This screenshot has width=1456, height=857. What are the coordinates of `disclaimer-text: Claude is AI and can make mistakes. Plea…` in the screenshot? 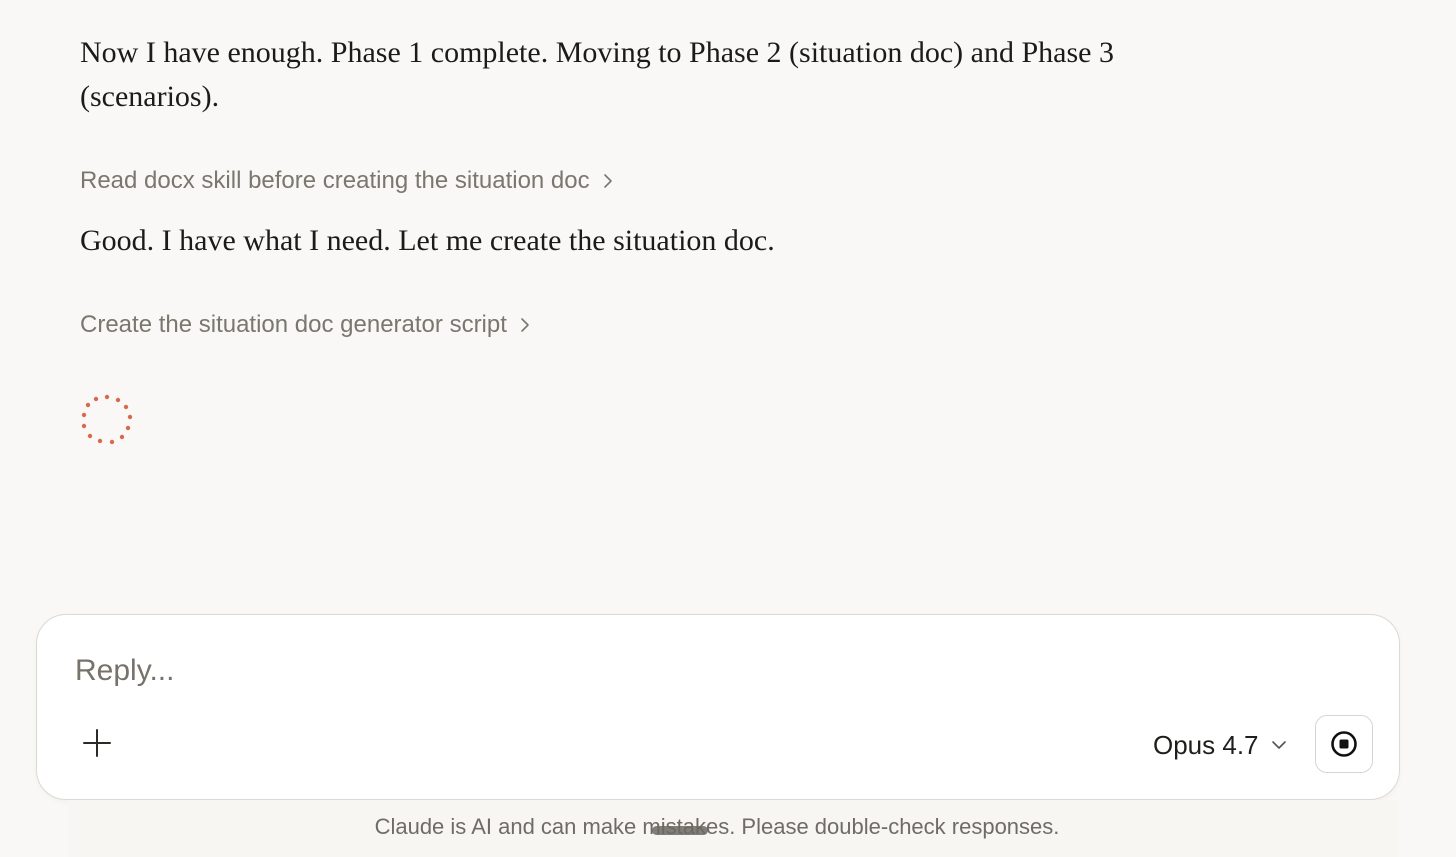 It's located at (717, 826).